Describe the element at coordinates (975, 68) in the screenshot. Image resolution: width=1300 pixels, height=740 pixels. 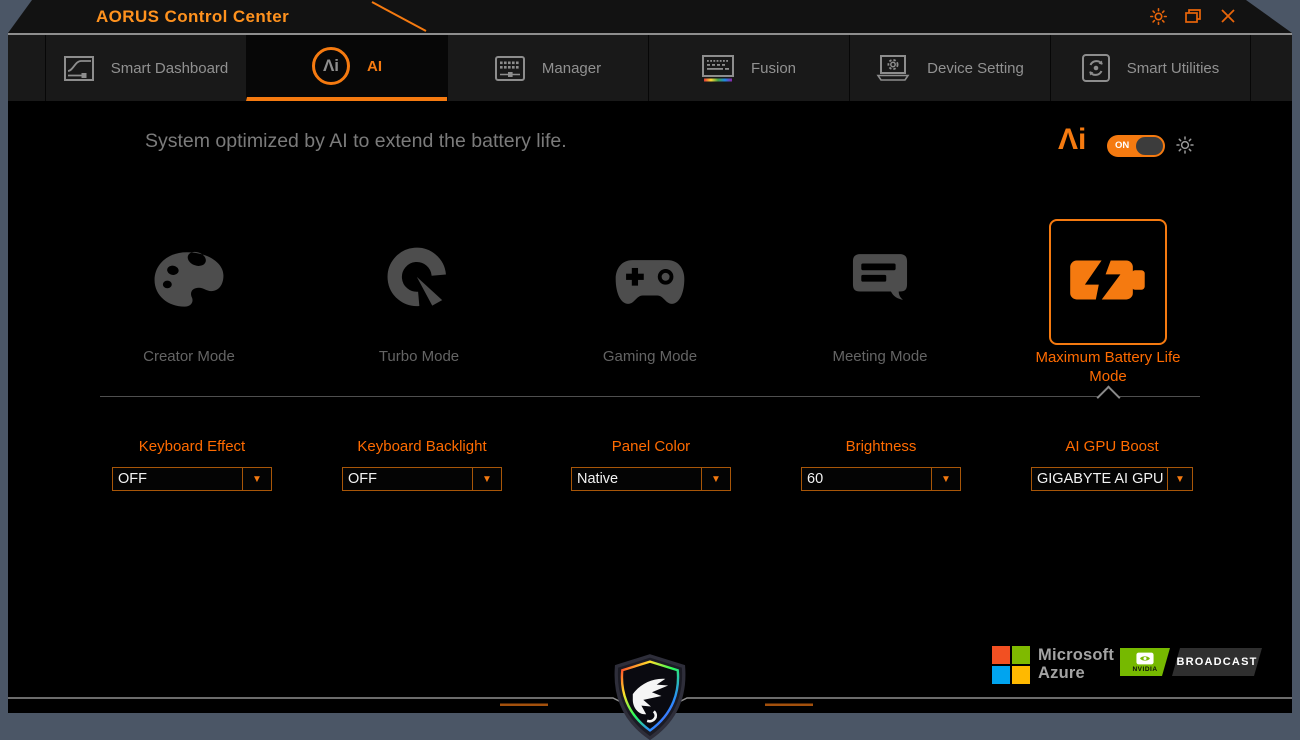
I see `tab-label: Device Setting` at that location.